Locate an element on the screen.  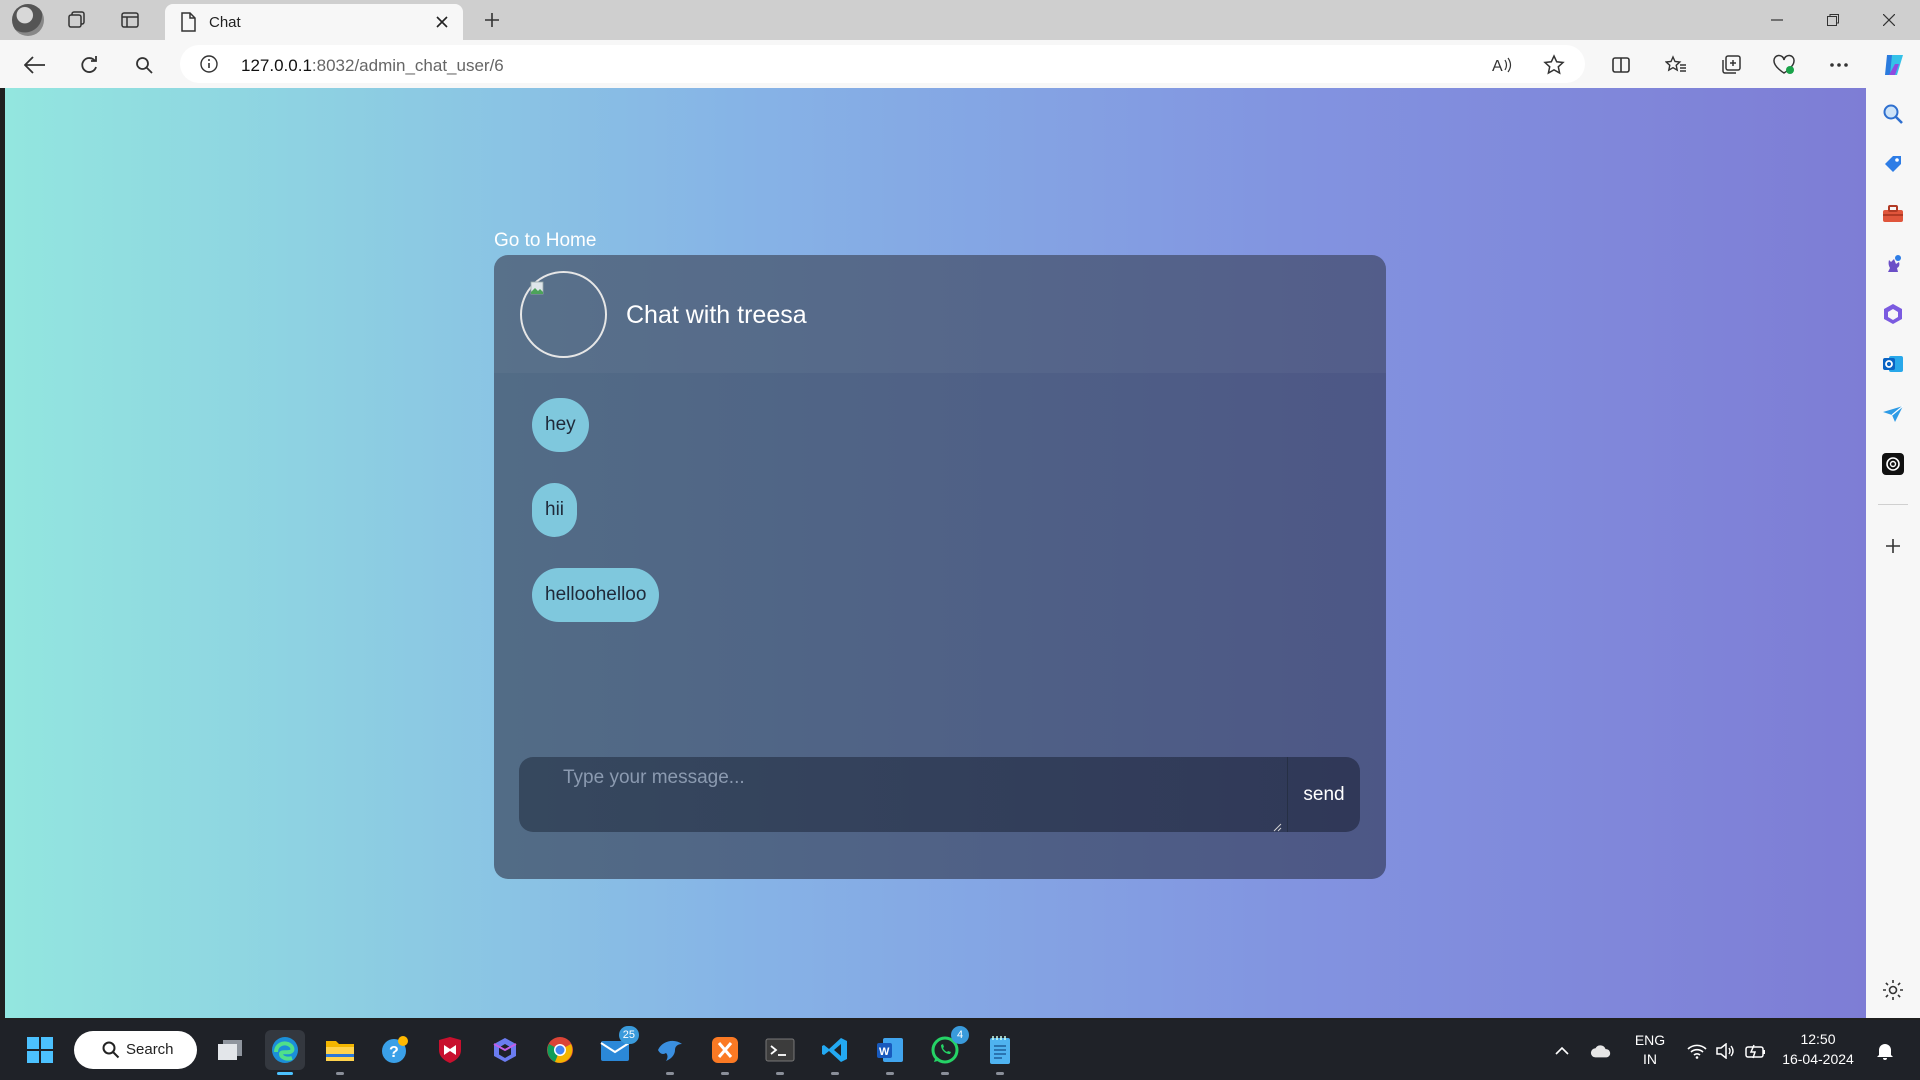
notepad-icon is located at coordinates (1000, 1052).